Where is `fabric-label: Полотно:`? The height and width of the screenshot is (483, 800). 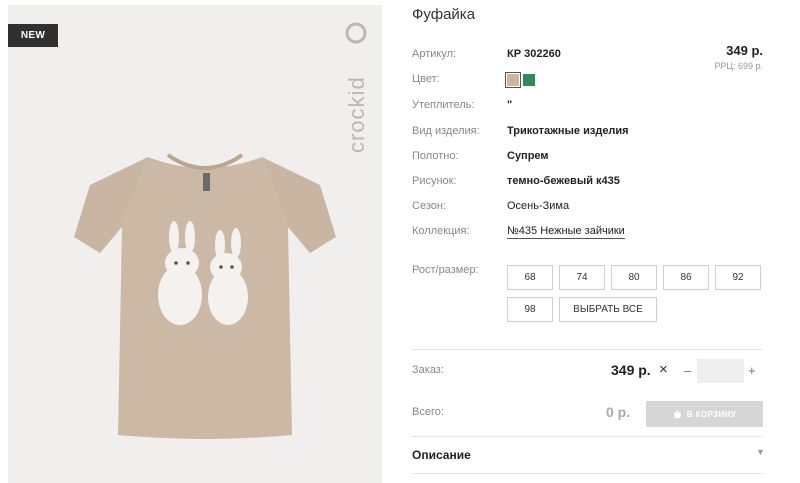
fabric-label: Полотно: is located at coordinates (435, 156).